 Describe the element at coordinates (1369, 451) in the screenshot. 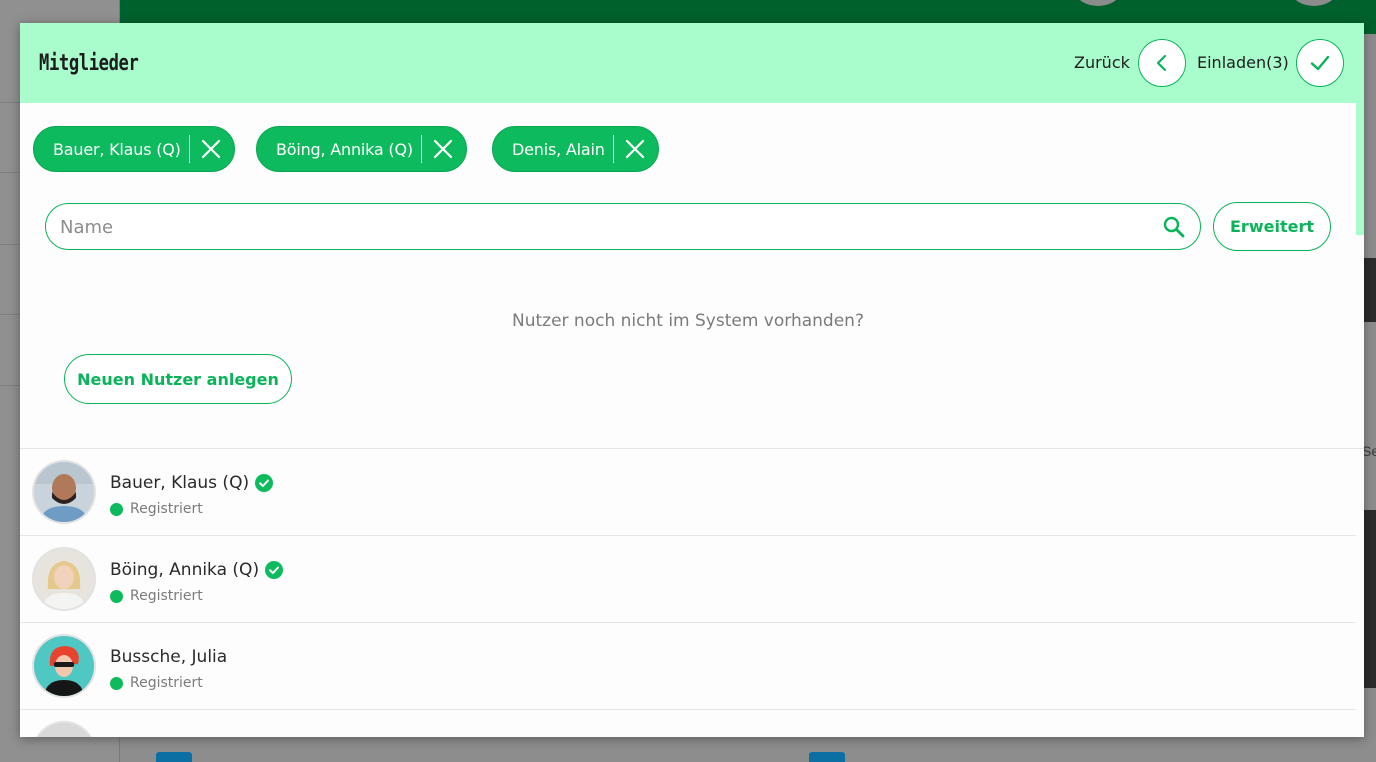

I see `background-text: Se` at that location.